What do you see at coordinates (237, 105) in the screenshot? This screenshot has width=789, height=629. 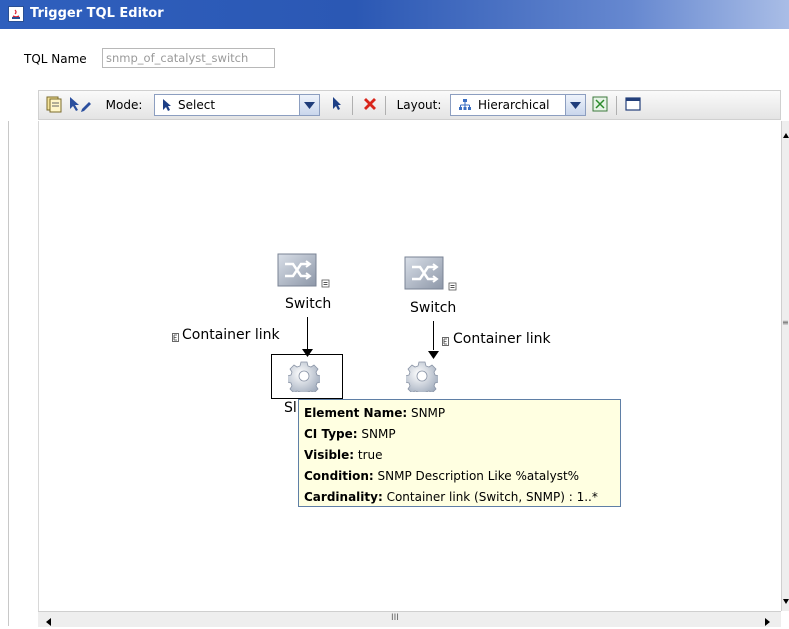 I see `mode-select: Select` at bounding box center [237, 105].